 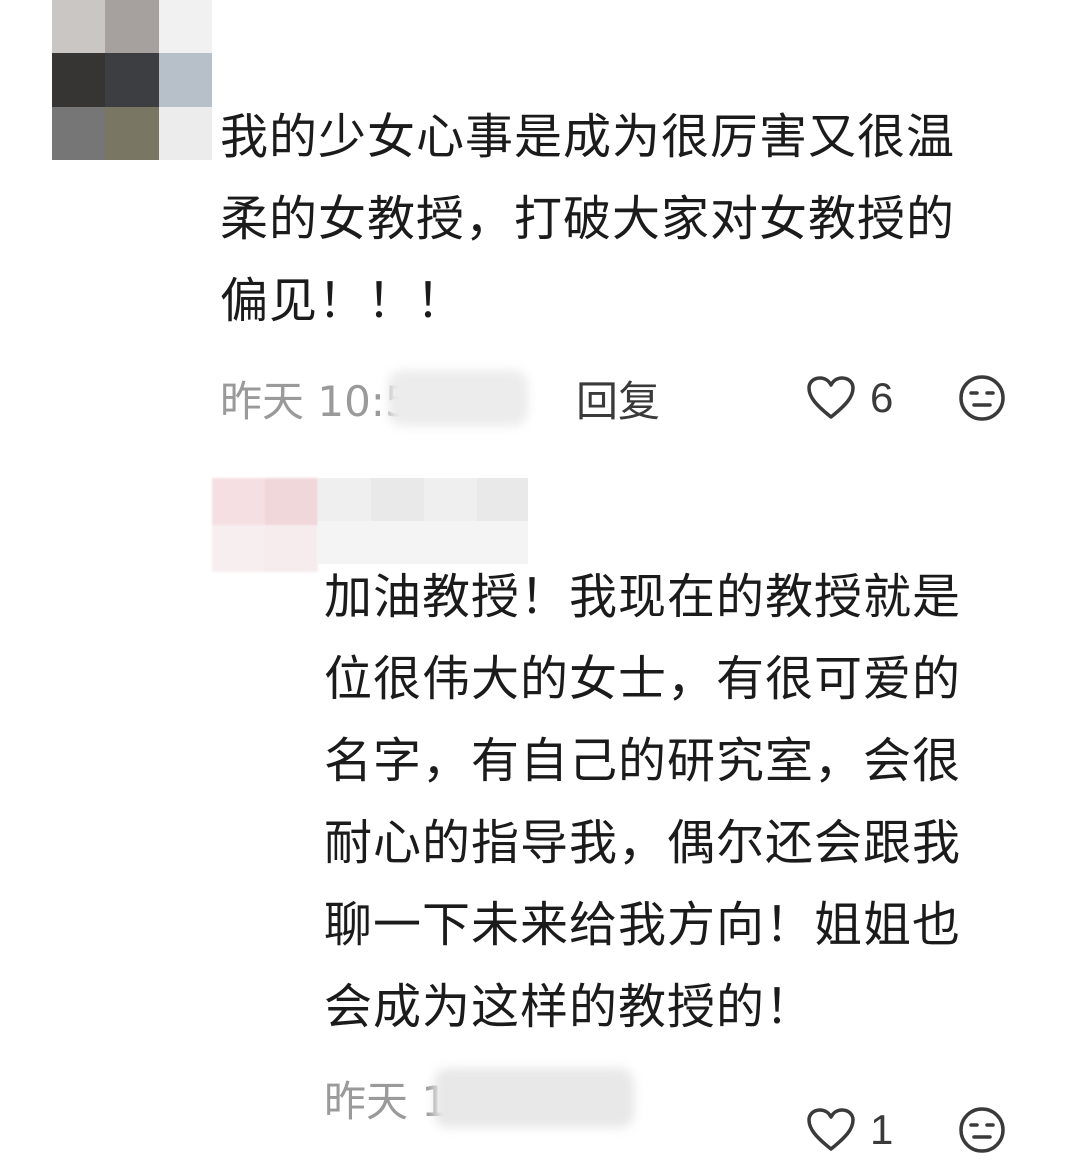 I want to click on reply-like-button: 1, so click(x=849, y=1130).